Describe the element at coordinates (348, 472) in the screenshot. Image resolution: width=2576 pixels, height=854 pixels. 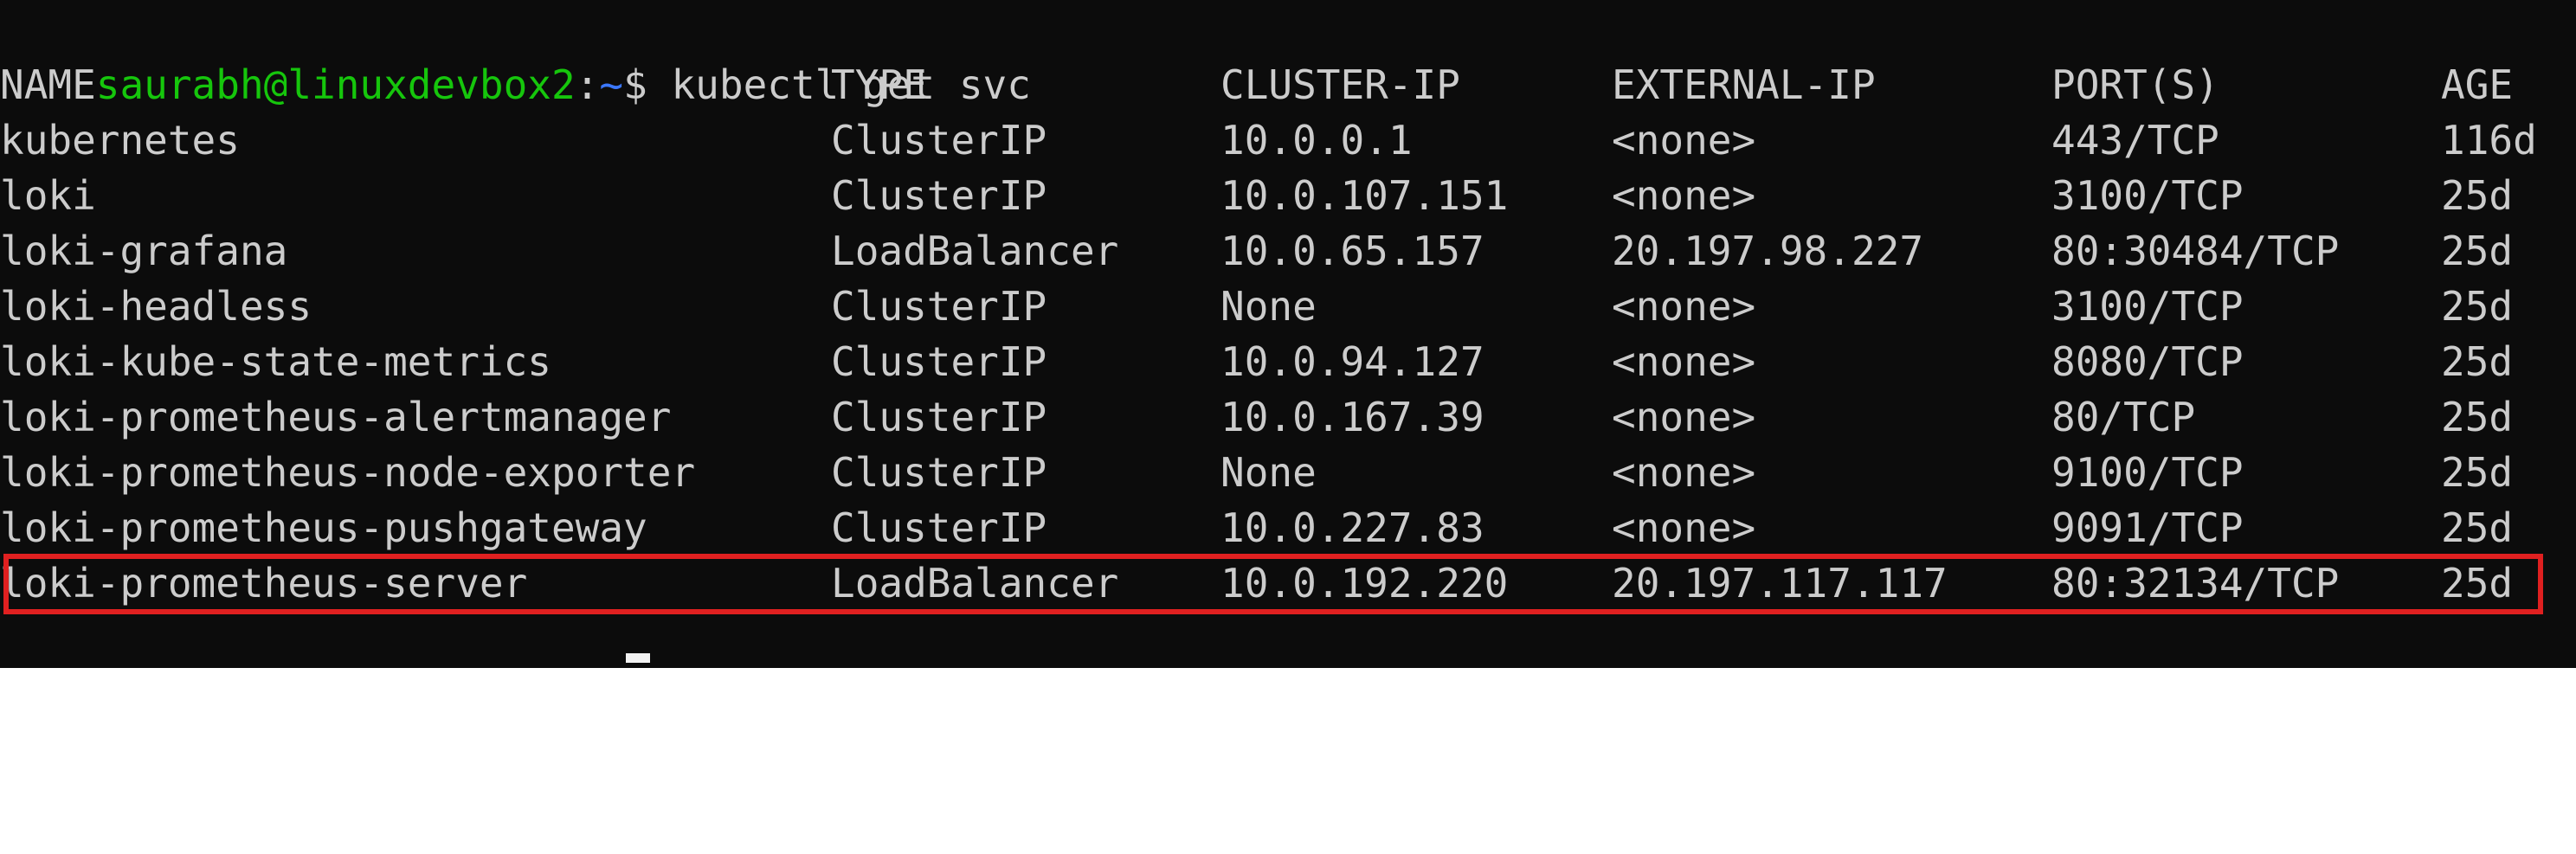
I see `cell-name: loki-prometheus-node-exporter` at that location.